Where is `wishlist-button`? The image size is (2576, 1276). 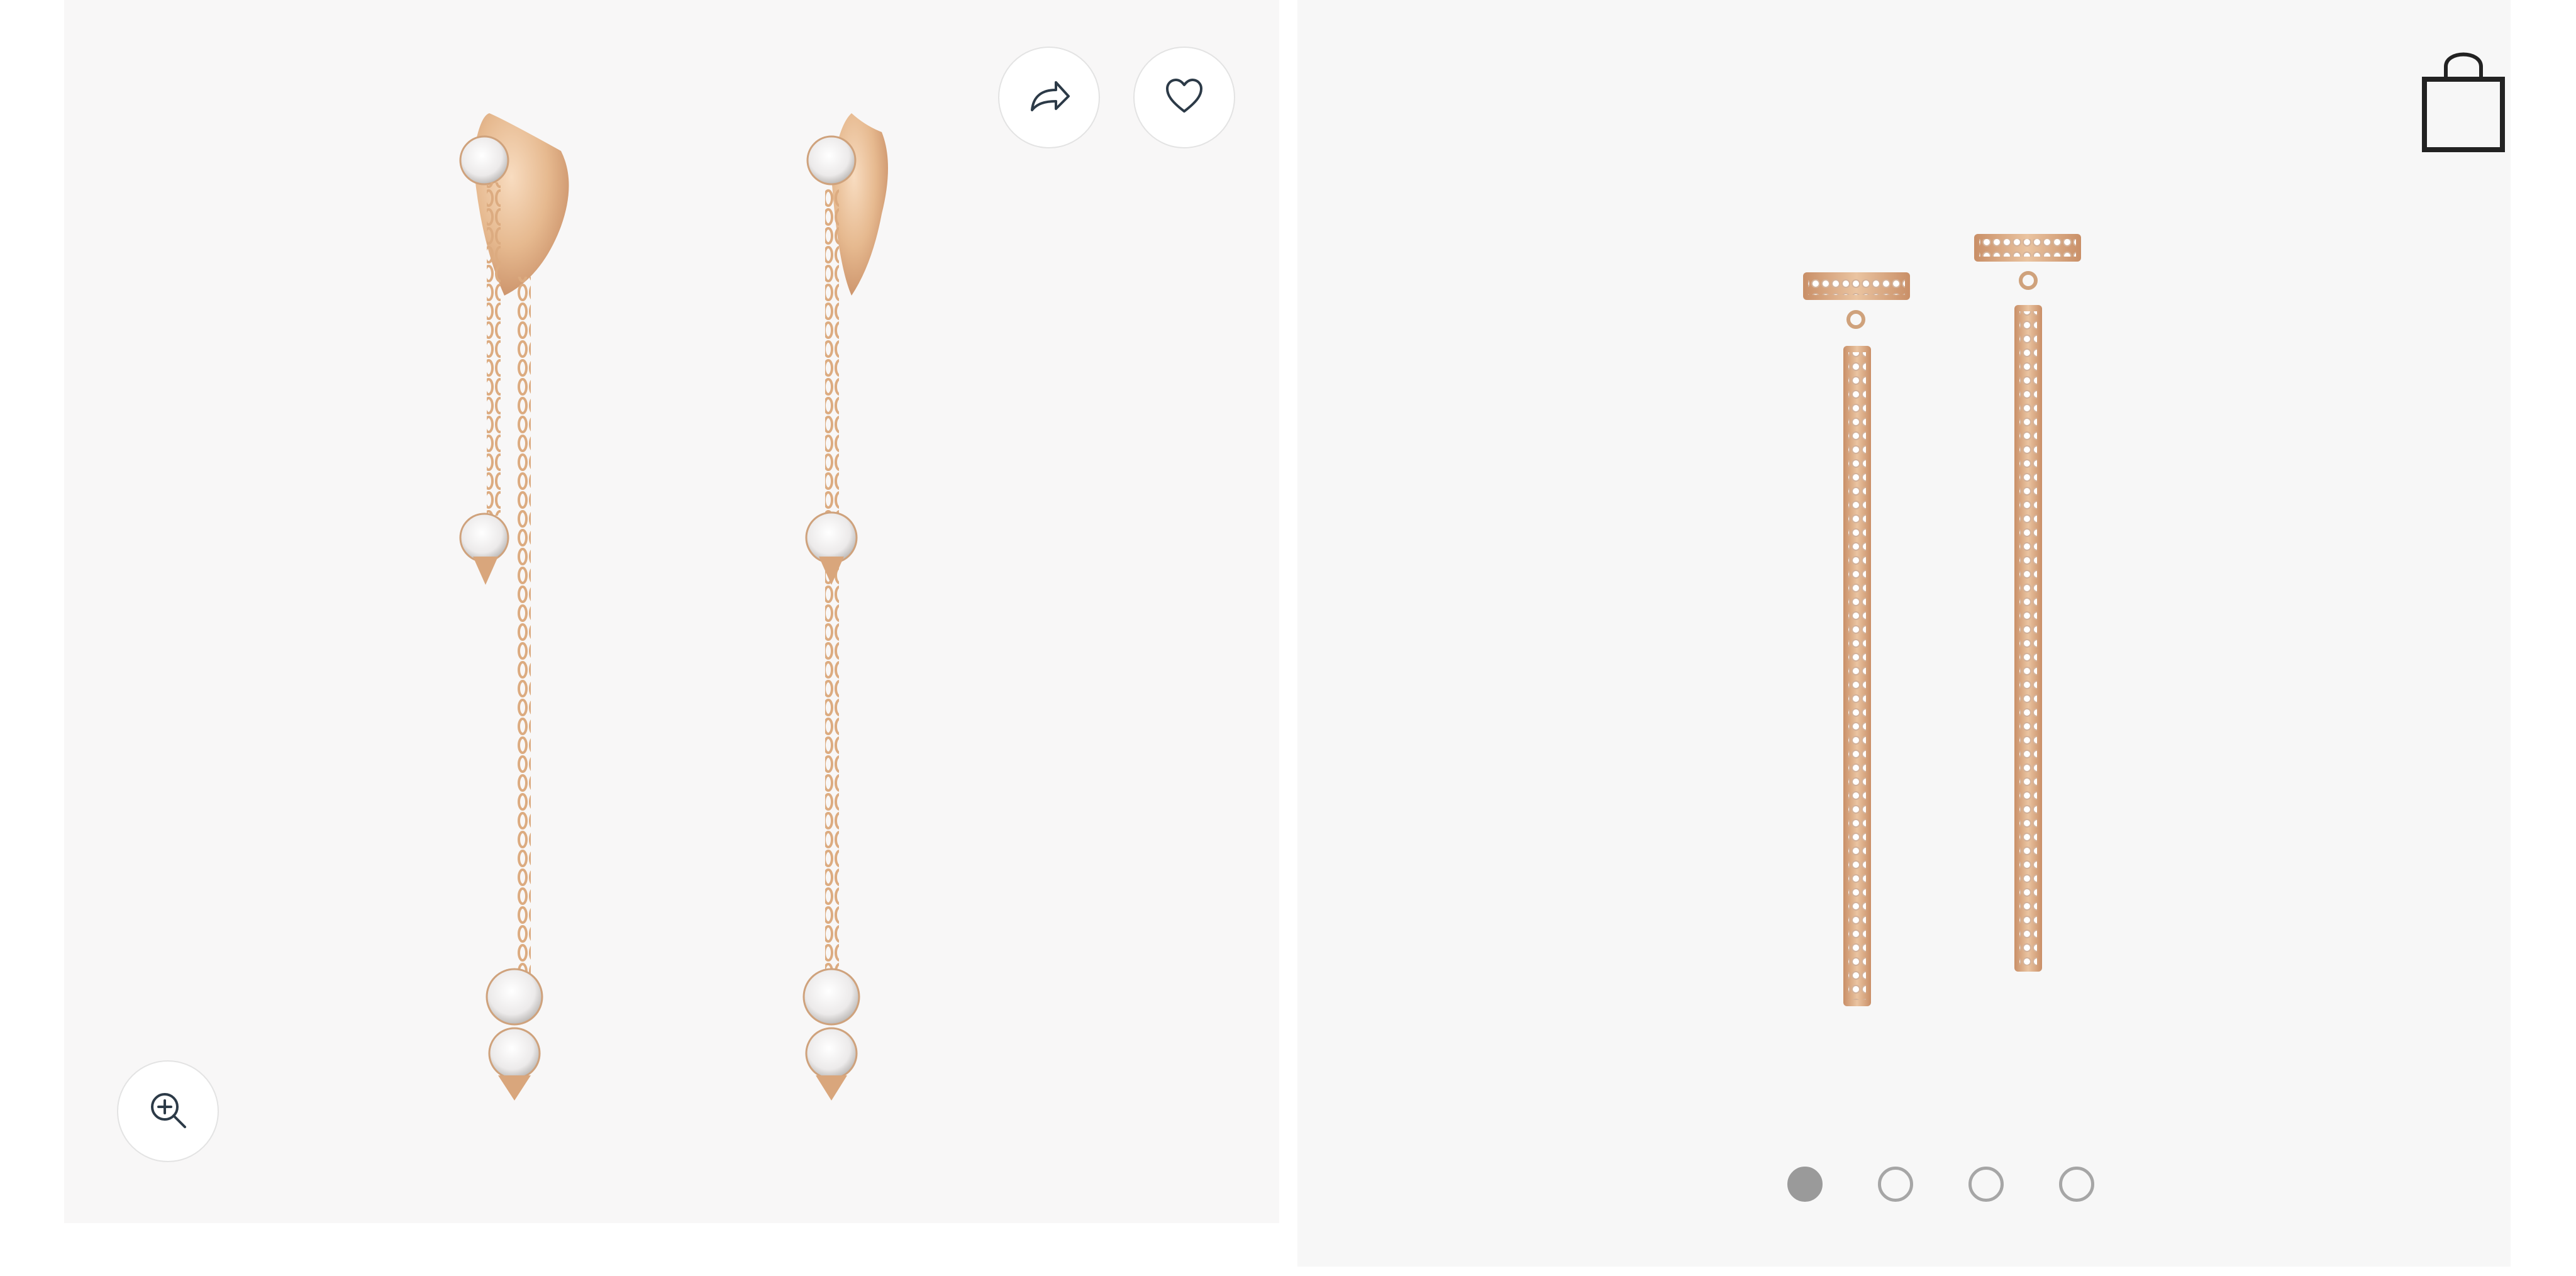
wishlist-button is located at coordinates (1184, 97).